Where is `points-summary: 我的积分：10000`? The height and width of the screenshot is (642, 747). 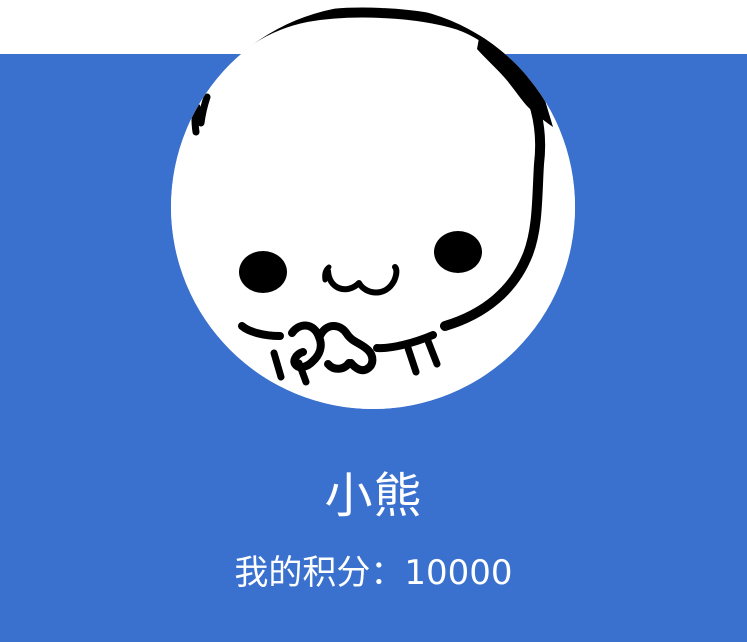 points-summary: 我的积分：10000 is located at coordinates (373, 573).